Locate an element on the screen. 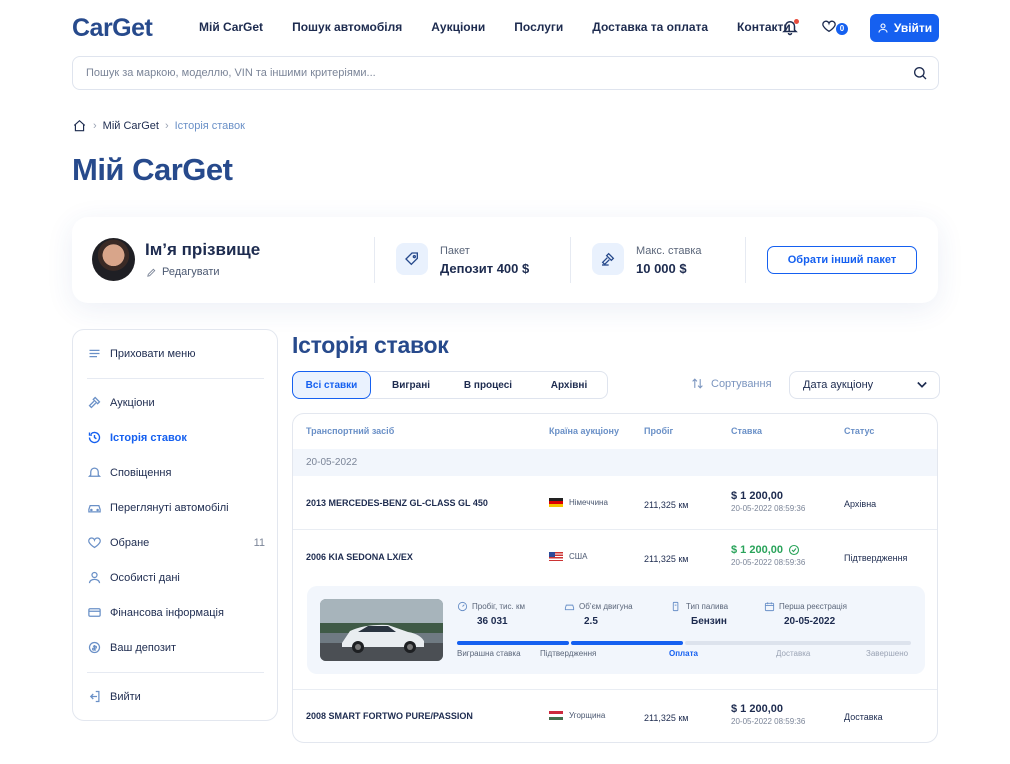  check-circle-icon is located at coordinates (794, 550).